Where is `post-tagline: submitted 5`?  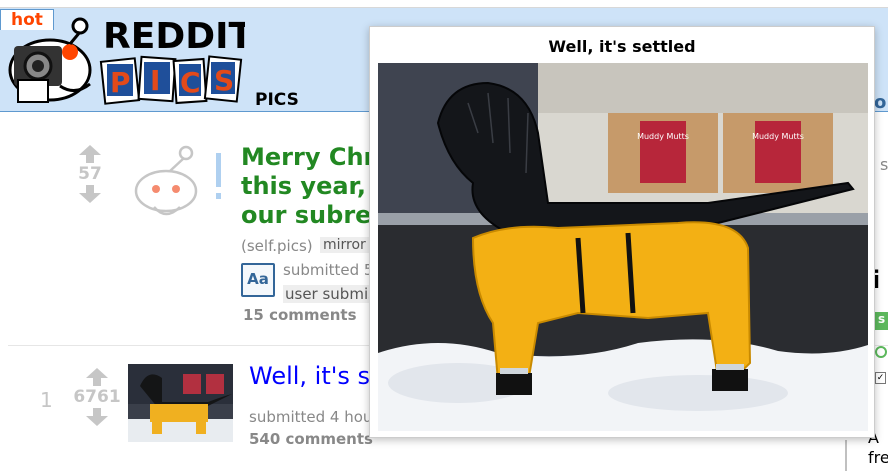
post-tagline: submitted 5 is located at coordinates (327, 270).